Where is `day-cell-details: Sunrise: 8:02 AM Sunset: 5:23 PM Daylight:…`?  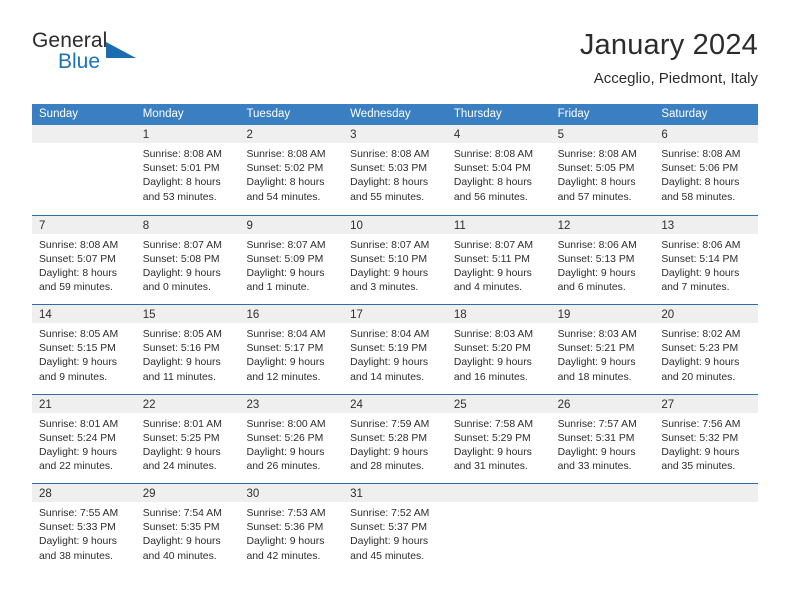
day-cell-details: Sunrise: 8:02 AM Sunset: 5:23 PM Daylight:… is located at coordinates (706, 354).